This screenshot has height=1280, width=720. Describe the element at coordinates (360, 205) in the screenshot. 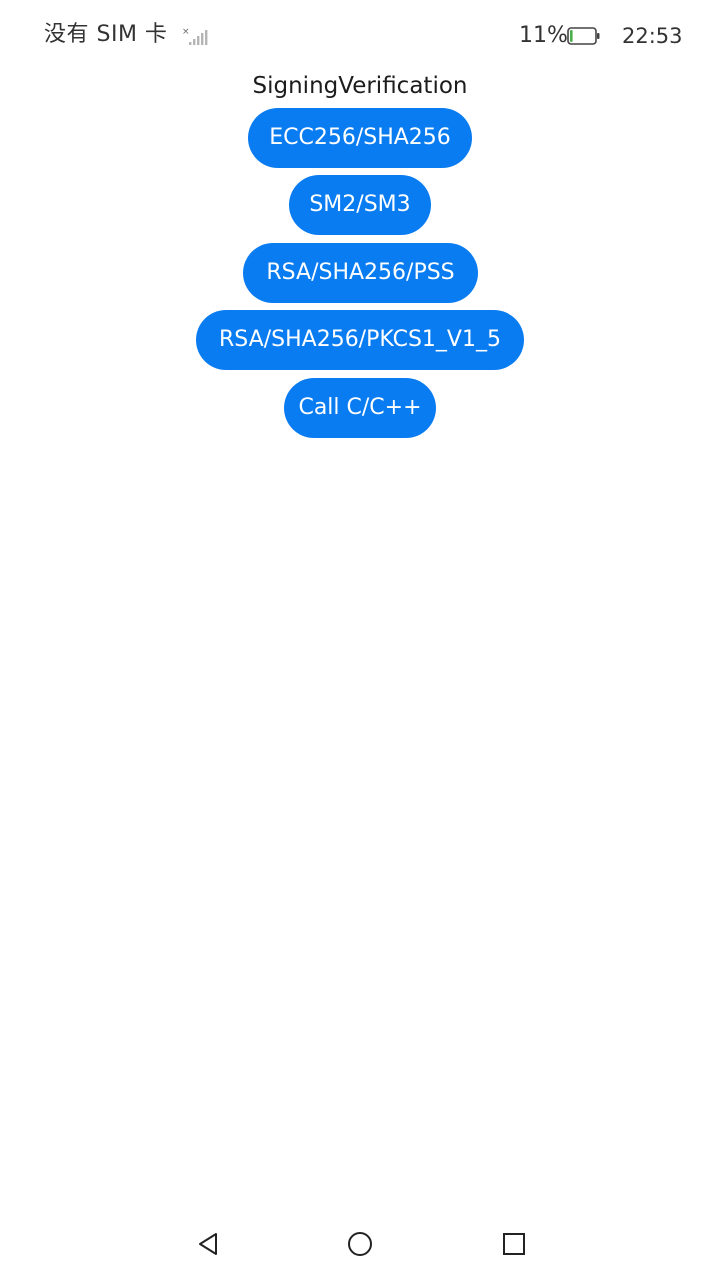

I see `sm2-sm3-button: SM2/SM3` at that location.